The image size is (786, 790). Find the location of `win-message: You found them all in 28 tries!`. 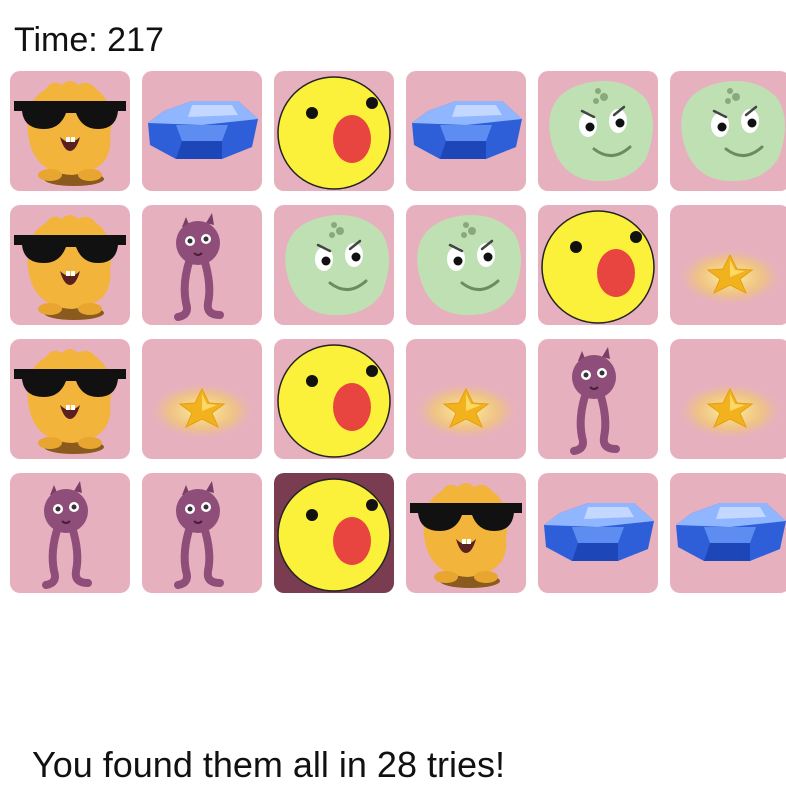

win-message: You found them all in 28 tries! is located at coordinates (268, 764).